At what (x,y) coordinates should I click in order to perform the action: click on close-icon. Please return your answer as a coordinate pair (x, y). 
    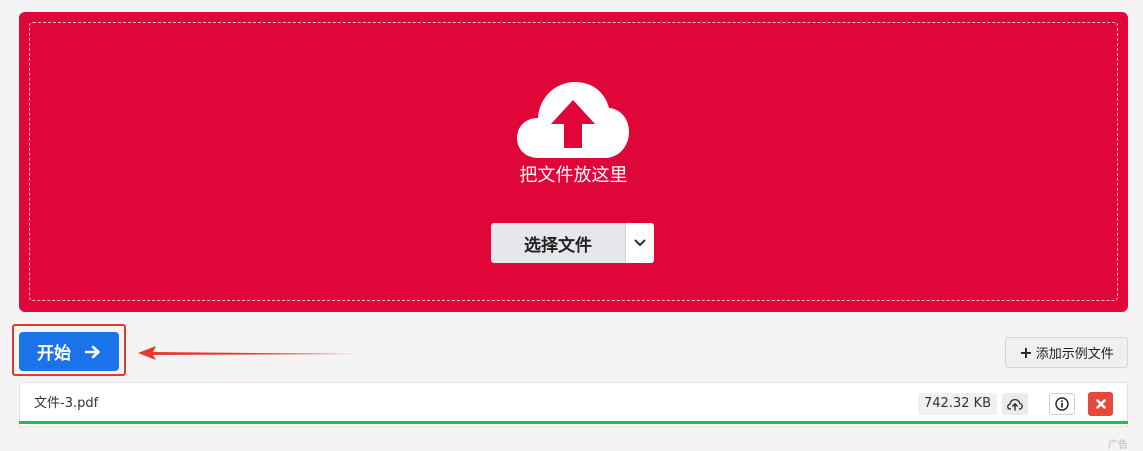
    Looking at the image, I should click on (1100, 404).